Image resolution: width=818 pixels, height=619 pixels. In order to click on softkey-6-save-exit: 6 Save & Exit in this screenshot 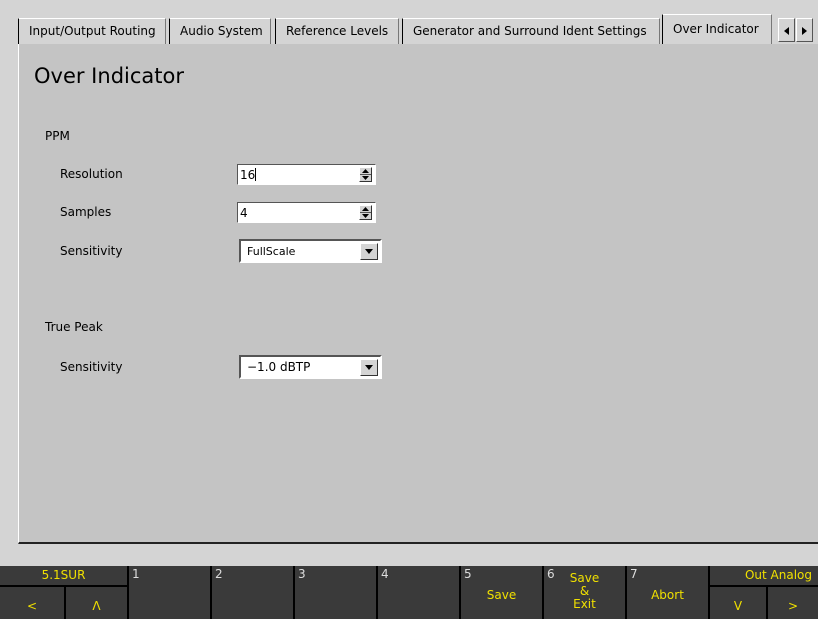, I will do `click(584, 592)`.